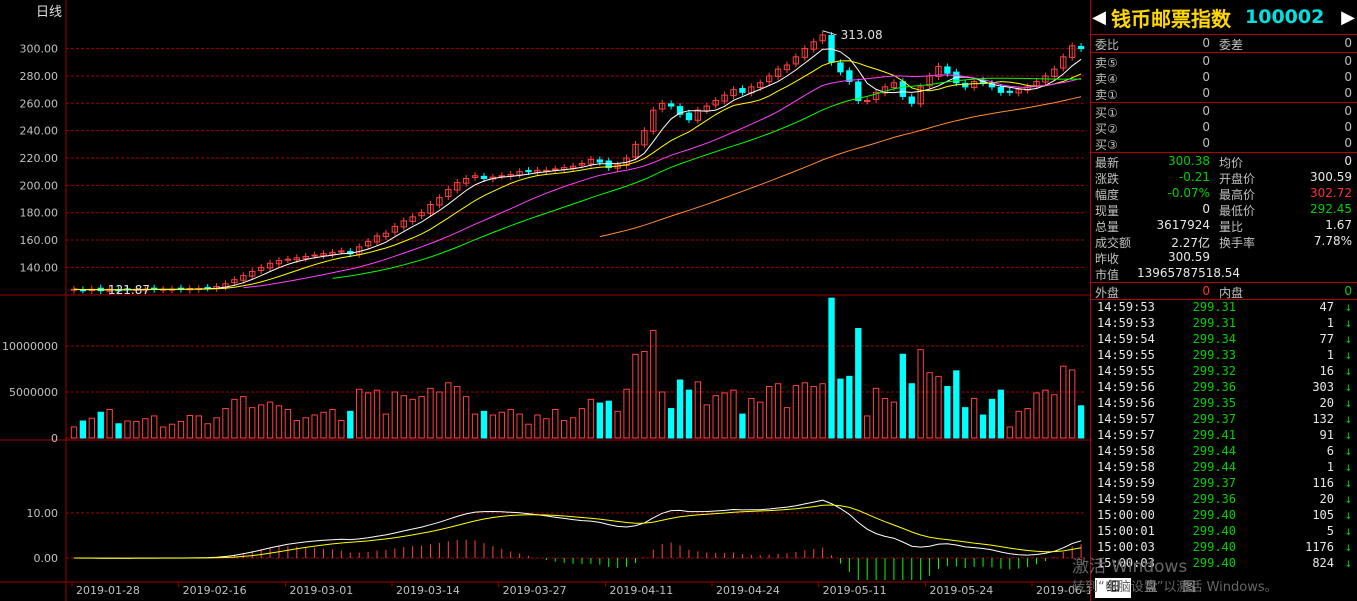 The height and width of the screenshot is (601, 1357). I want to click on ask-volume: 0, so click(1348, 93).